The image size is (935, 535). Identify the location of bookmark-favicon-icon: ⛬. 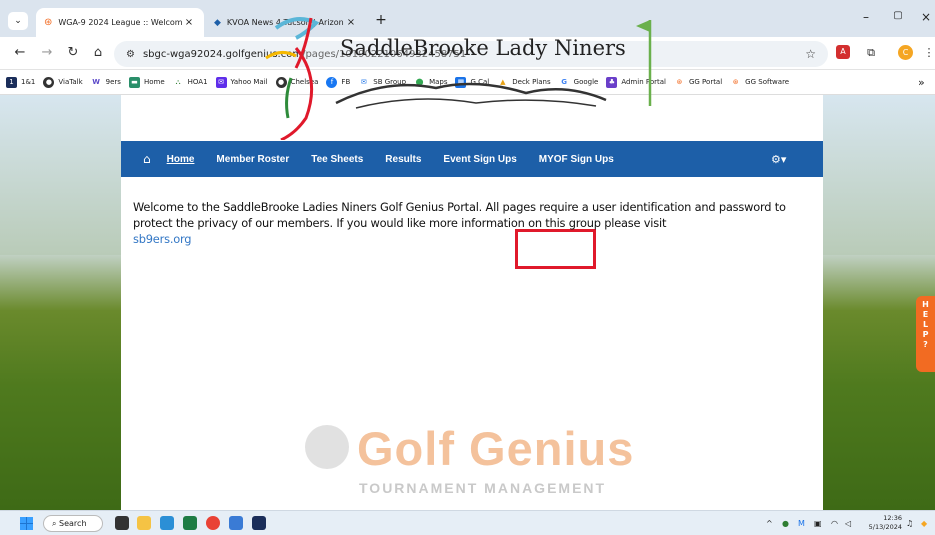
(178, 82).